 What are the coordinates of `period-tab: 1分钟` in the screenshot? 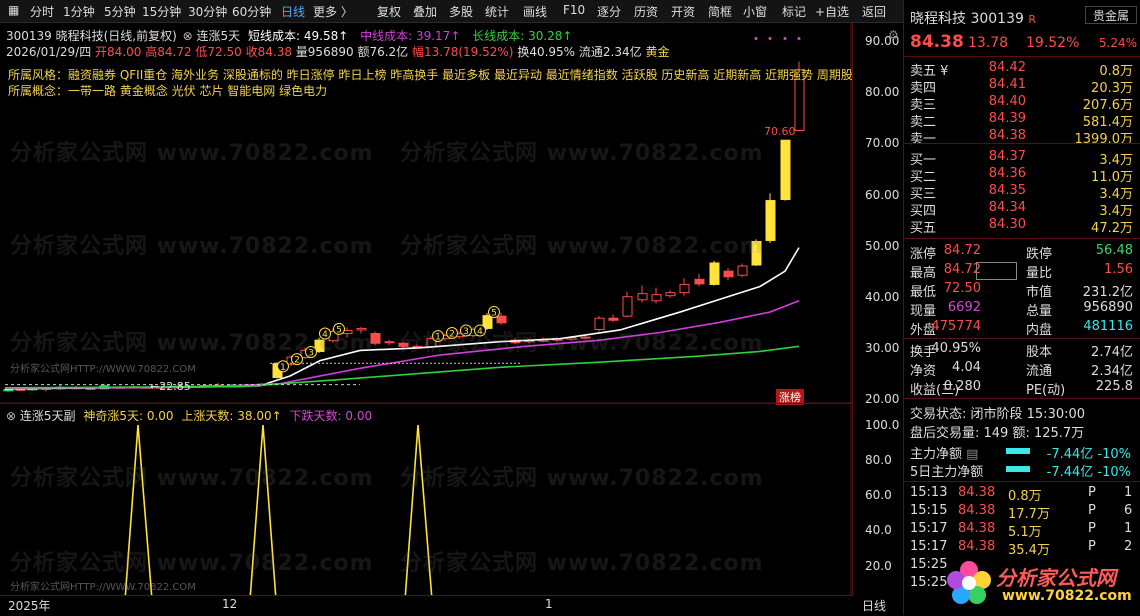 It's located at (79, 11).